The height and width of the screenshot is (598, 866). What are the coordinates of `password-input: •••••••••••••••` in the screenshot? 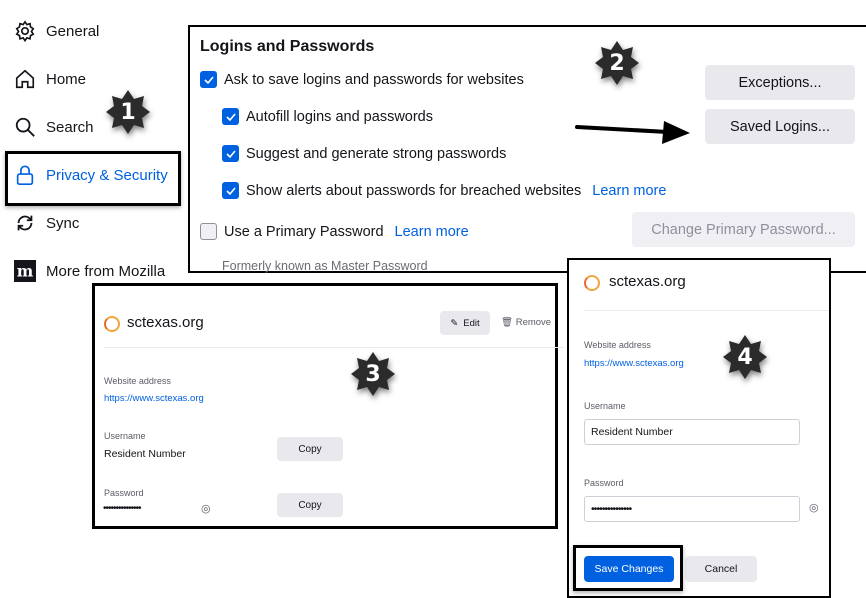 It's located at (692, 509).